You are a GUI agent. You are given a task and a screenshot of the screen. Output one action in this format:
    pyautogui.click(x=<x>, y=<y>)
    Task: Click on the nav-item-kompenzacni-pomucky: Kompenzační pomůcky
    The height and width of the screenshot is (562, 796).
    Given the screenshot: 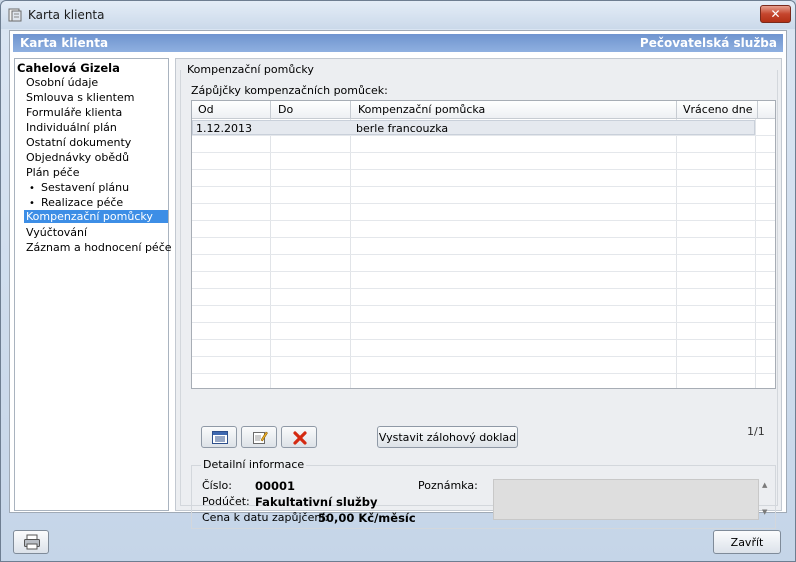 What is the action you would take?
    pyautogui.click(x=96, y=216)
    